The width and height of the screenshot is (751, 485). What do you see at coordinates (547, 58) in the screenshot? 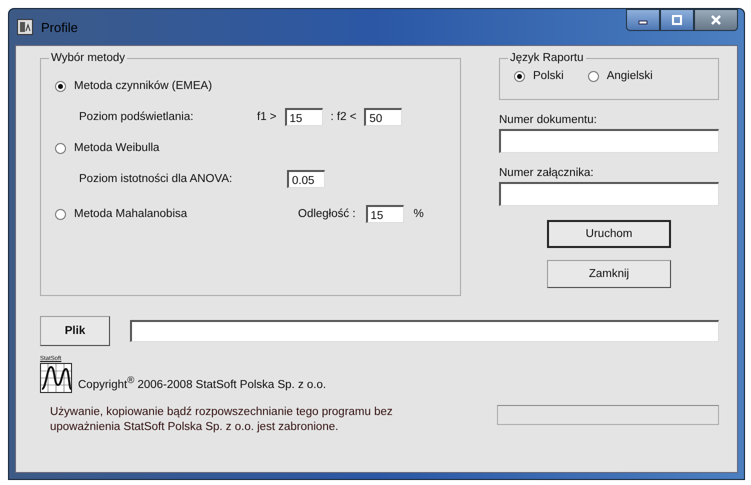
I see `group-title: Język Raportu` at bounding box center [547, 58].